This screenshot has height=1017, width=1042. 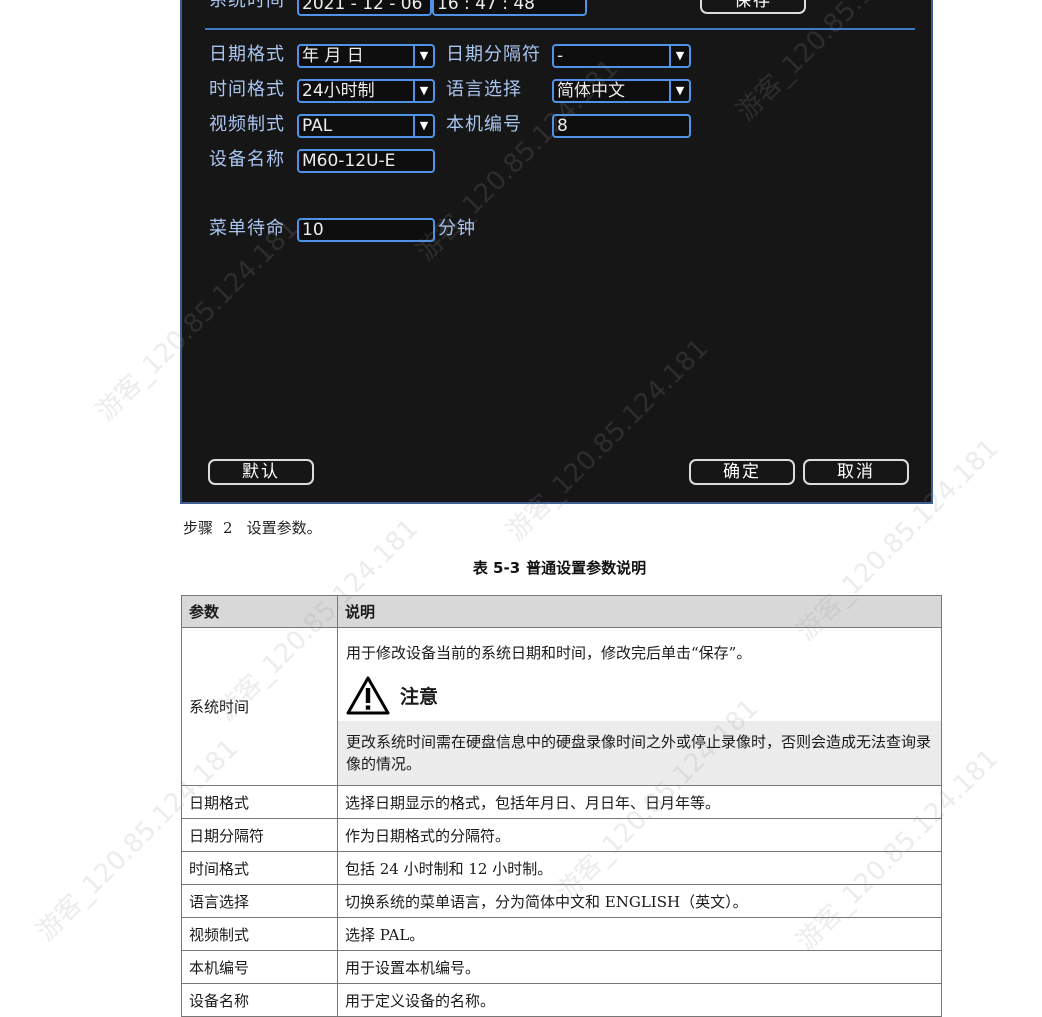 I want to click on system-date-field: 2021 - 12 - 06, so click(x=364, y=8).